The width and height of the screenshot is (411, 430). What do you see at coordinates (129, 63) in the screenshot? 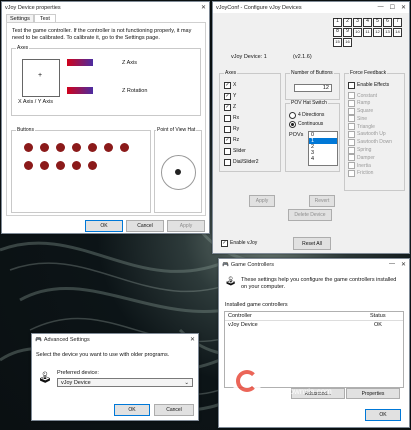
I see `z-axis-label: Z Axis` at bounding box center [129, 63].